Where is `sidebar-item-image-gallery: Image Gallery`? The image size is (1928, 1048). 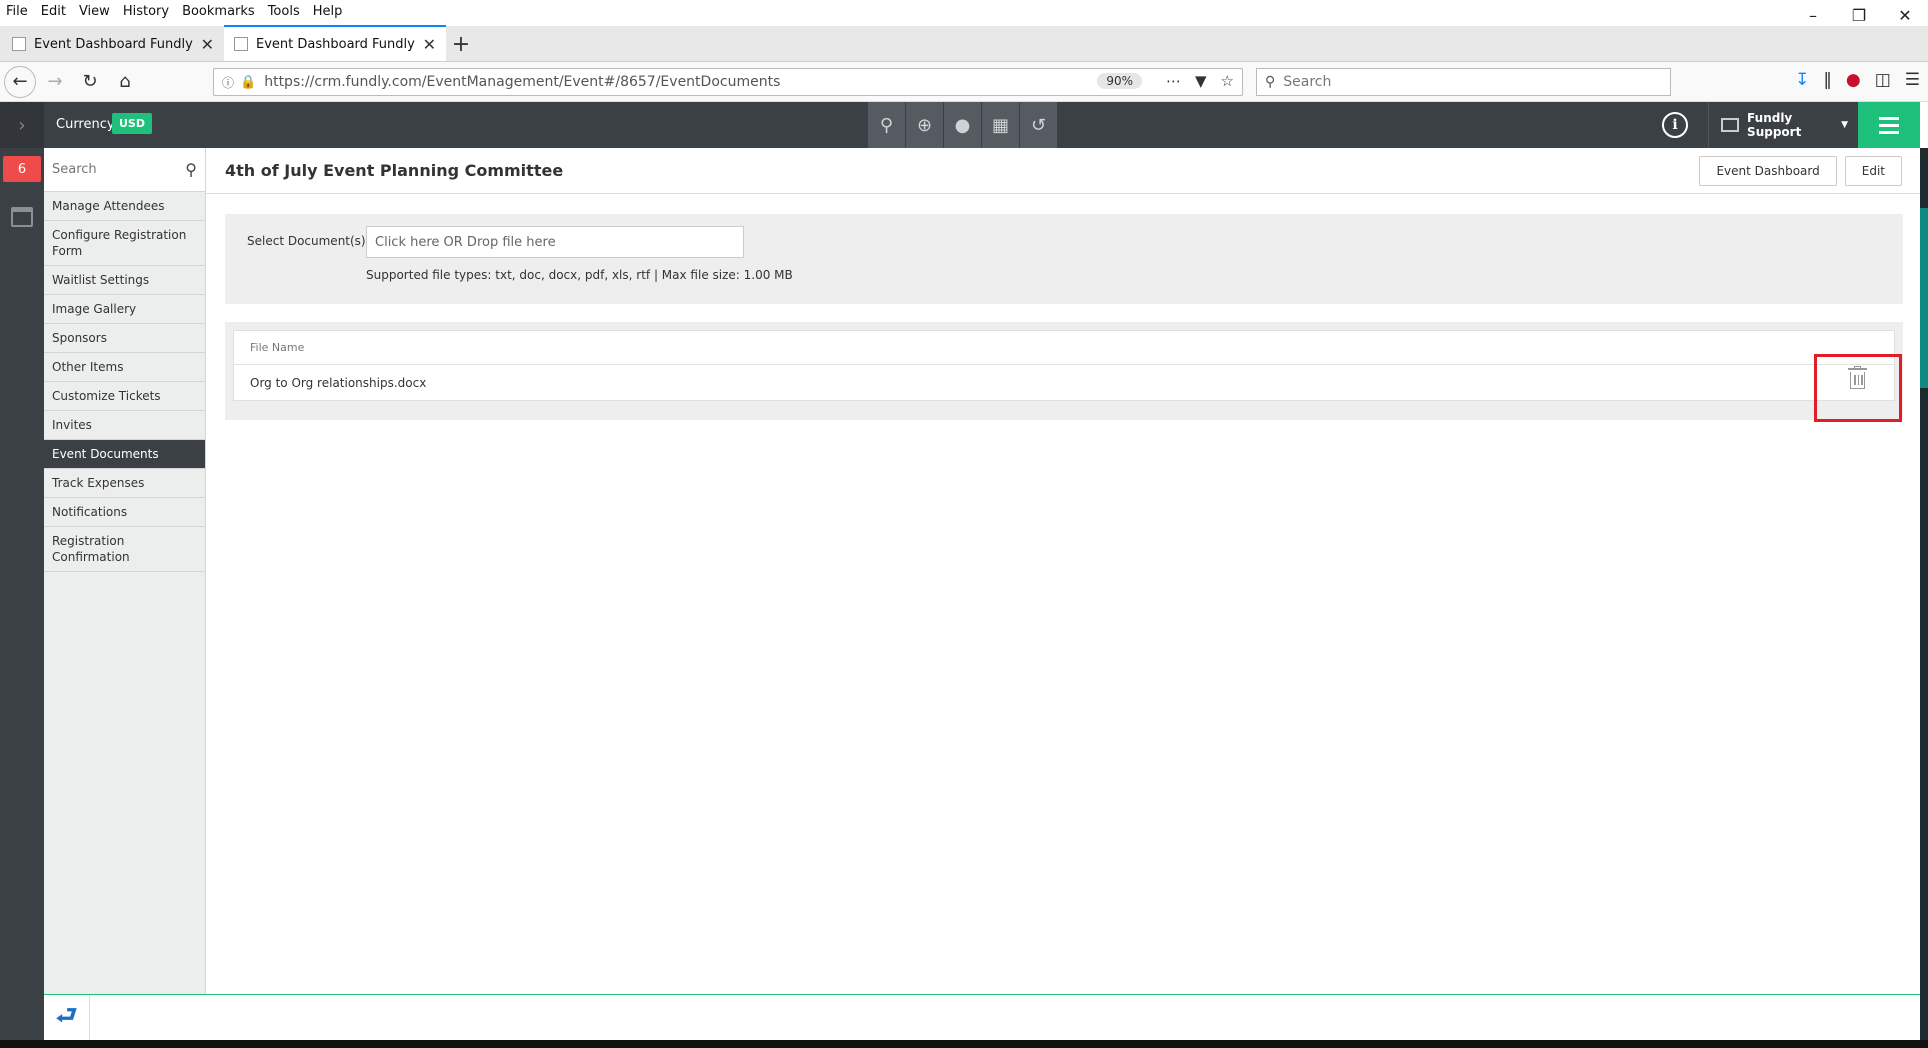
sidebar-item-image-gallery: Image Gallery is located at coordinates (124, 309).